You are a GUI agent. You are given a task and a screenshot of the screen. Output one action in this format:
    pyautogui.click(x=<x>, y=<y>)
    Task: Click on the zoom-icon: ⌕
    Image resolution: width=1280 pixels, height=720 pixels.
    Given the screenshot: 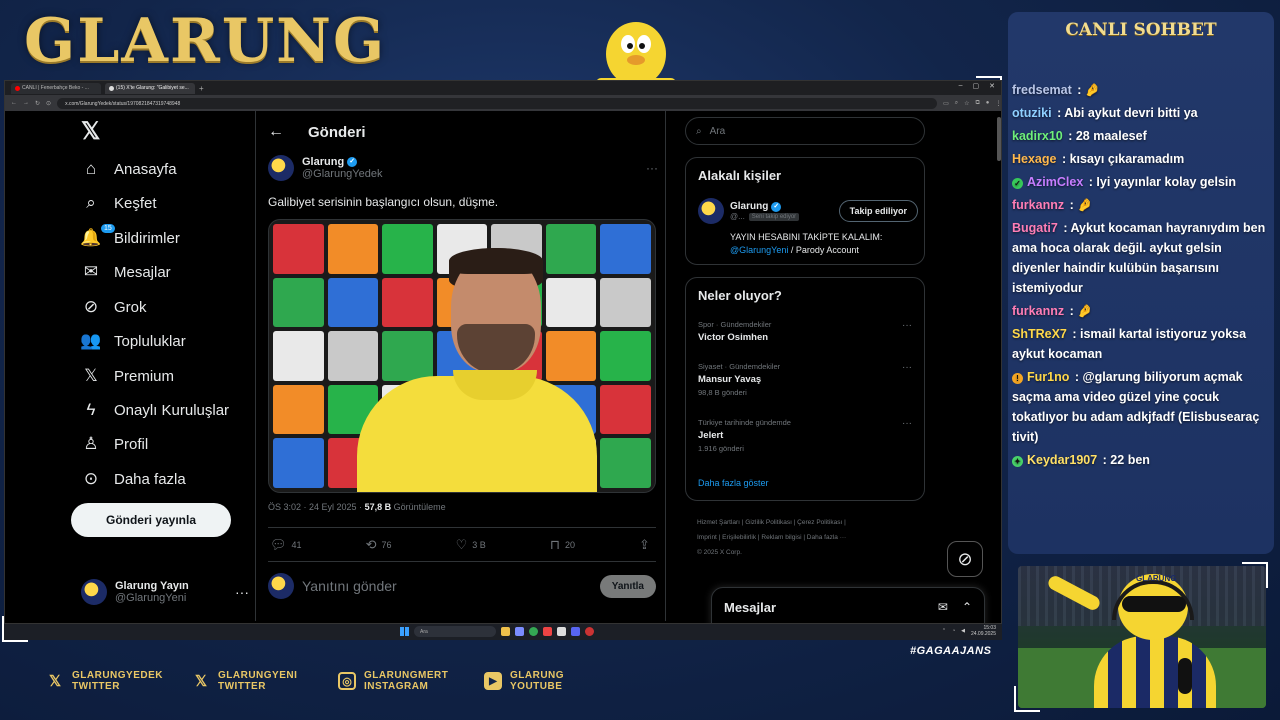 What is the action you would take?
    pyautogui.click(x=956, y=103)
    